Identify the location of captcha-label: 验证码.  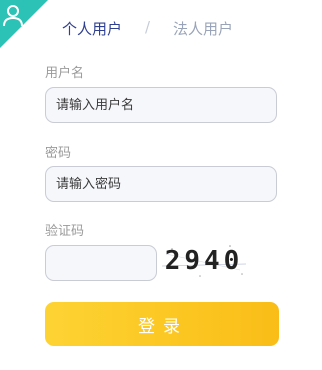
(65, 231).